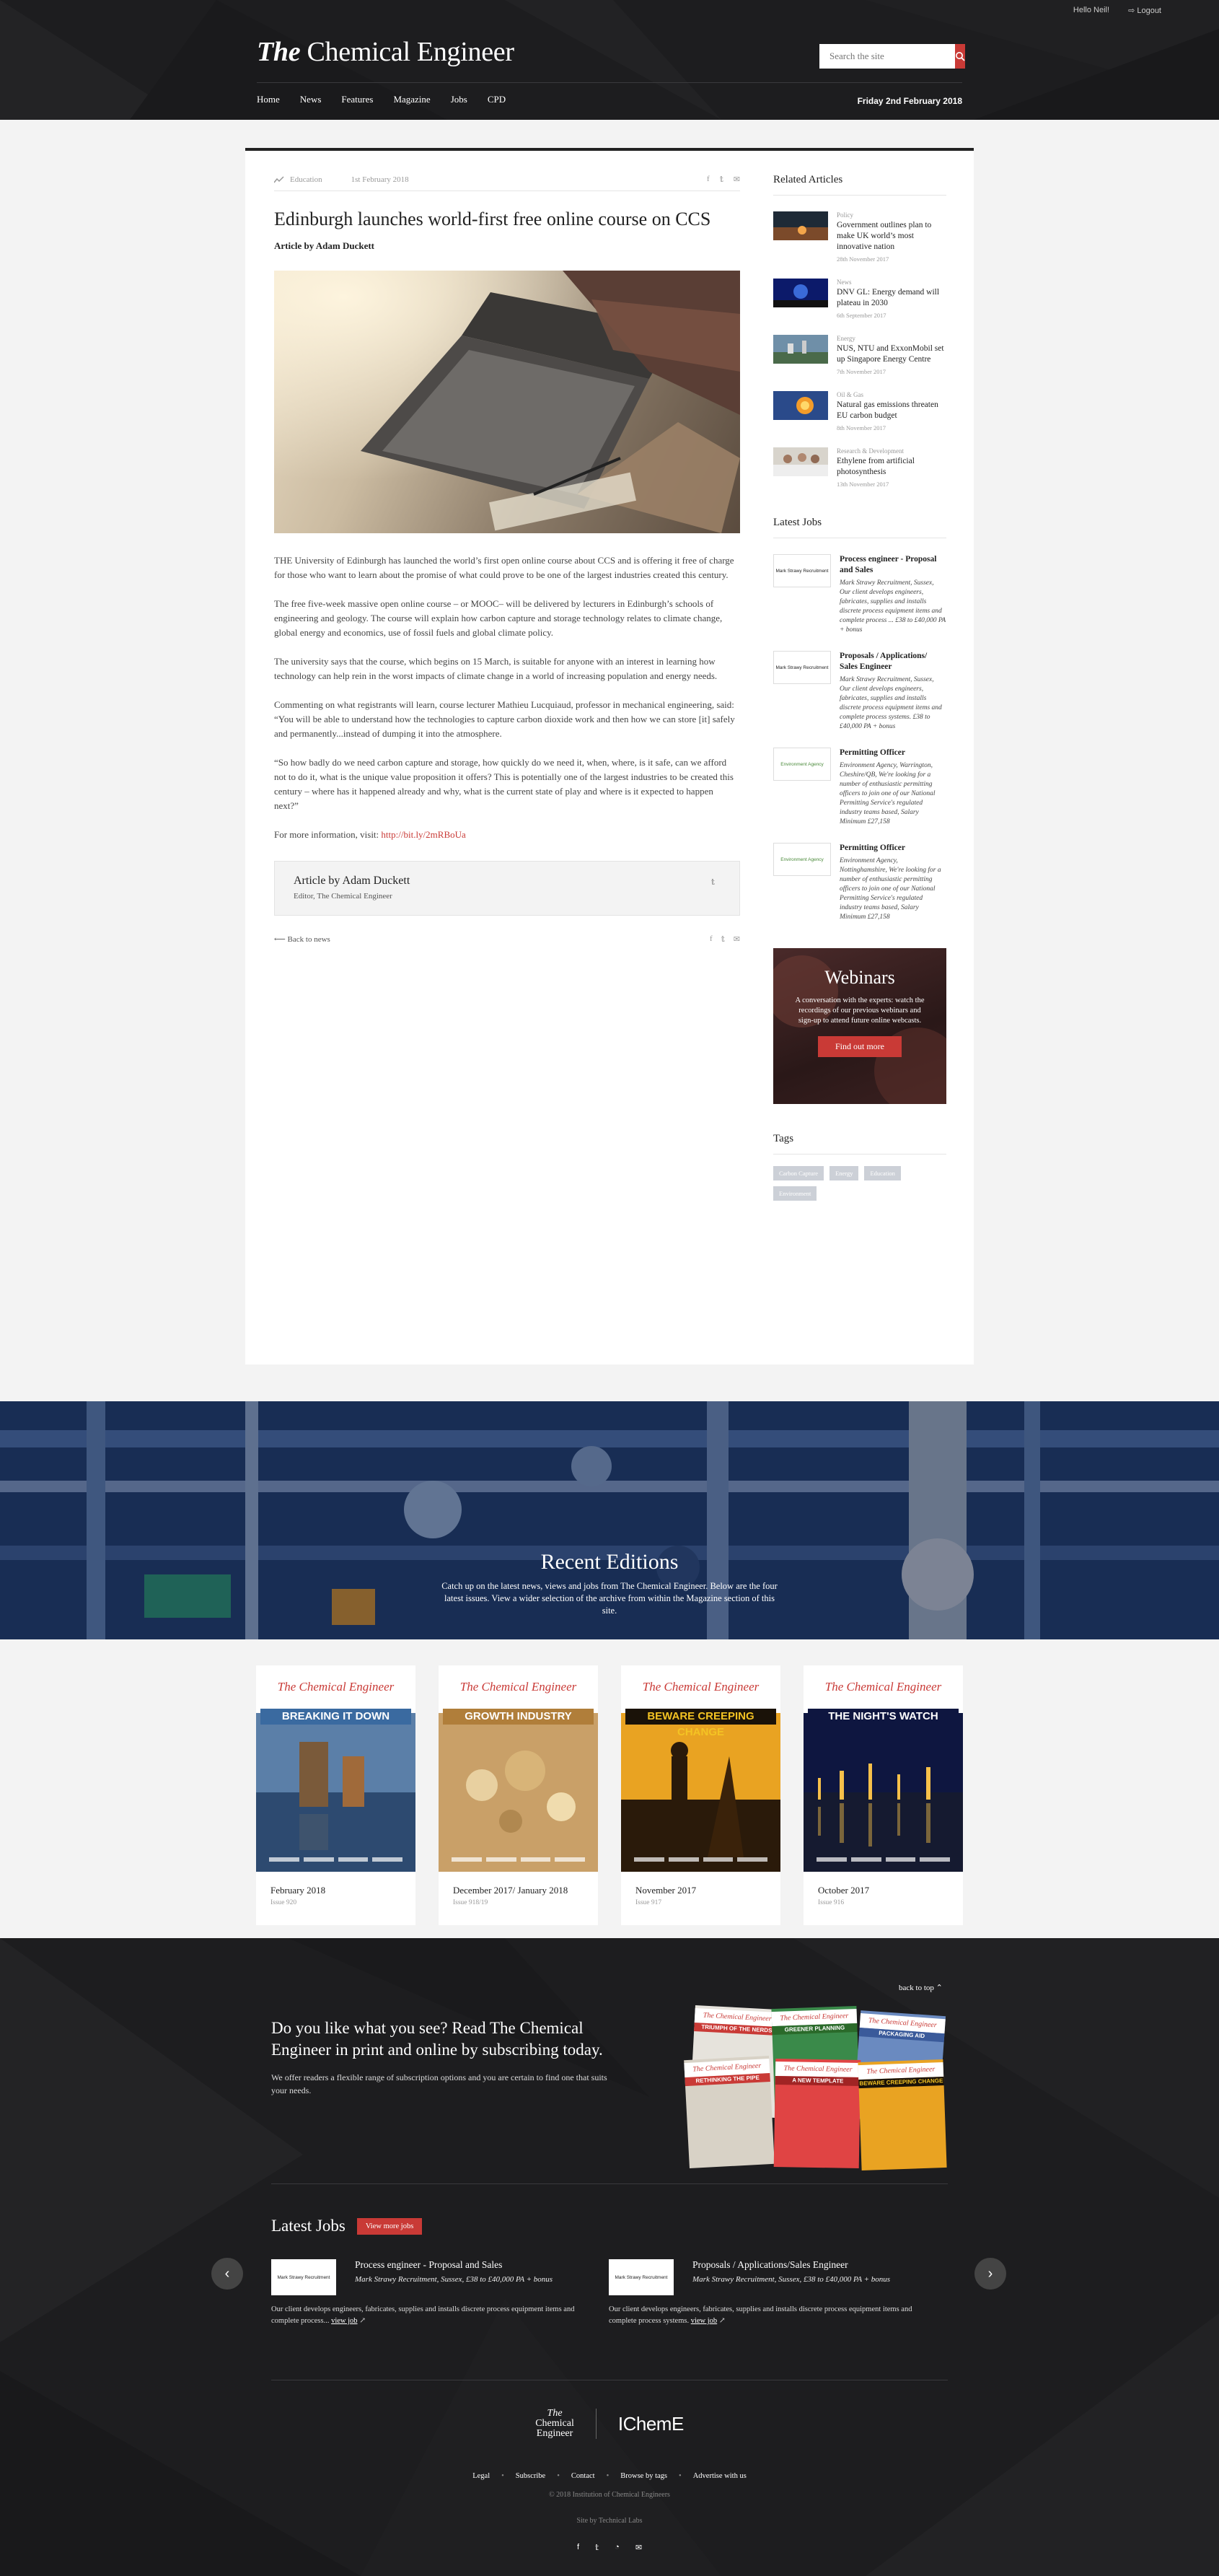  What do you see at coordinates (389, 2226) in the screenshot?
I see `view-more-jobs-button: View more jobs` at bounding box center [389, 2226].